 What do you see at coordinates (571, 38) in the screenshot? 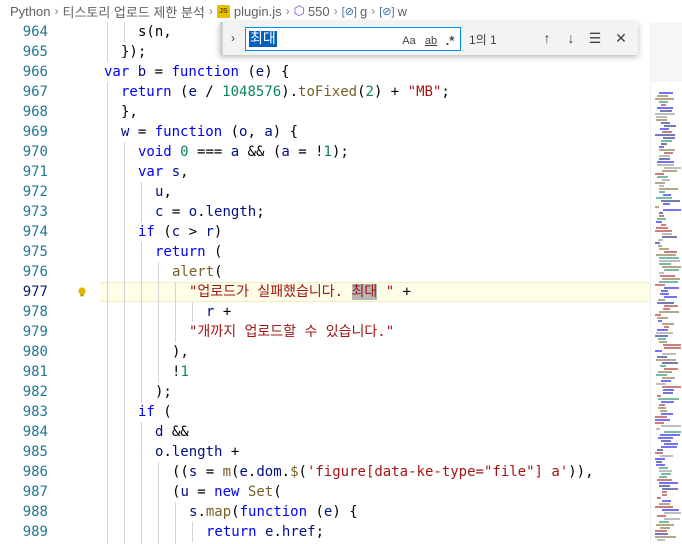
I see `next-match-arrow-down-icon: ↓` at bounding box center [571, 38].